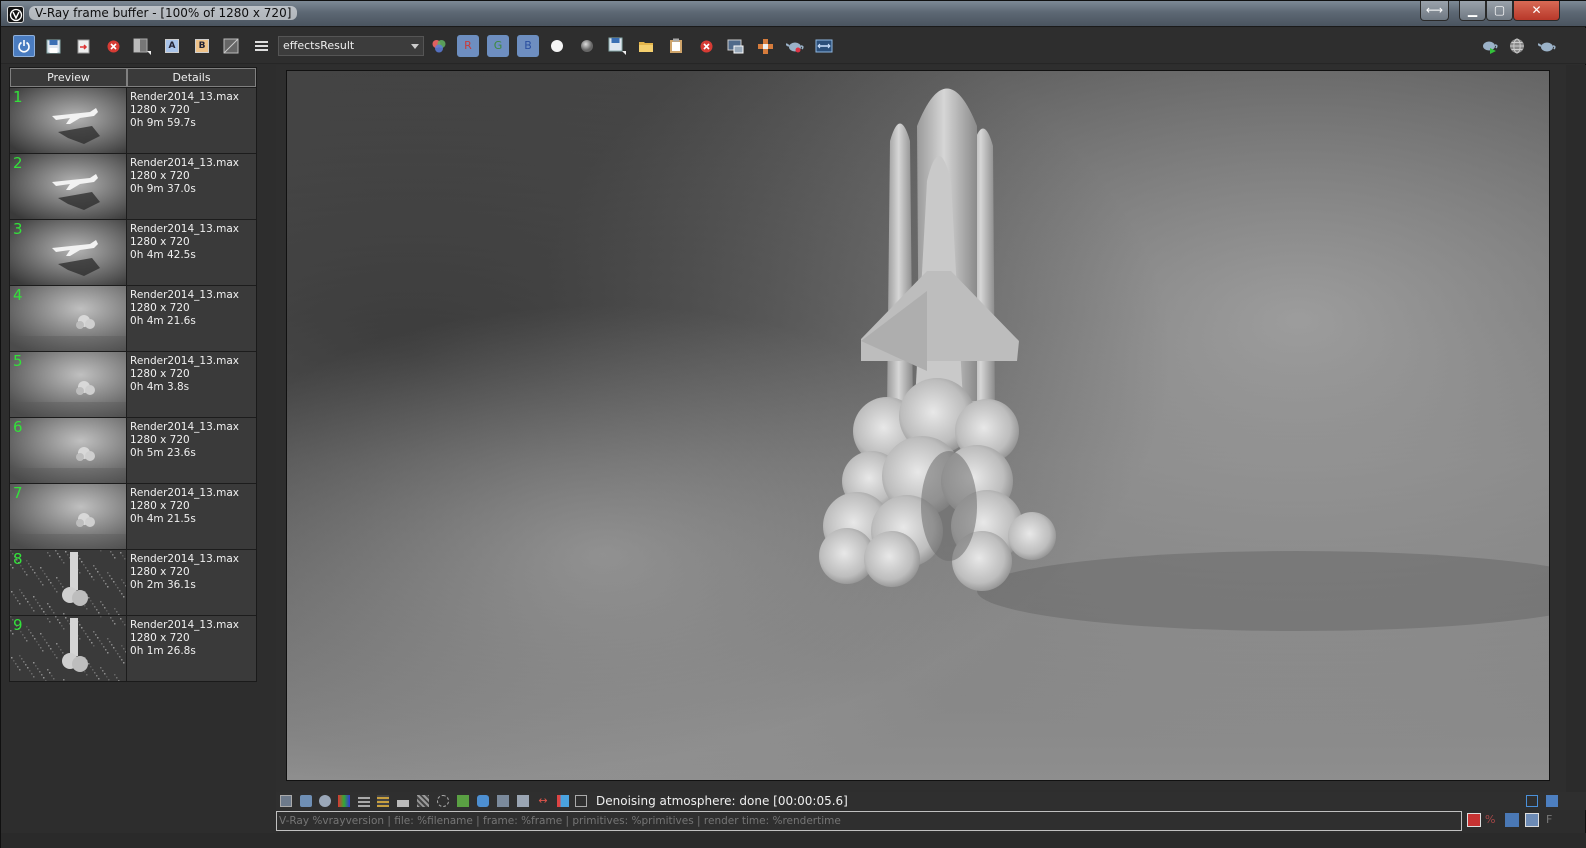 This screenshot has height=848, width=1586. Describe the element at coordinates (191, 186) in the screenshot. I see `history-details: Render2014_13.max 1280 x 720 0h 9m 37.0s` at that location.